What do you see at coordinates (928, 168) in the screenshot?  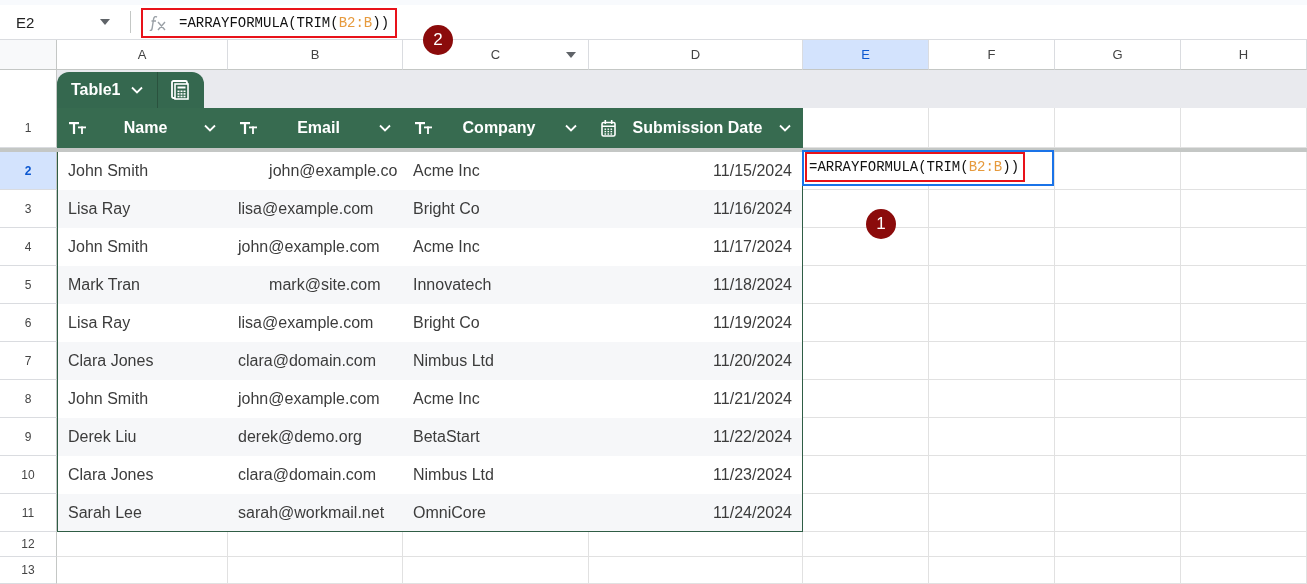 I see `cell-editor: =ARRAYFORMULA(TRIM(B2:B))` at bounding box center [928, 168].